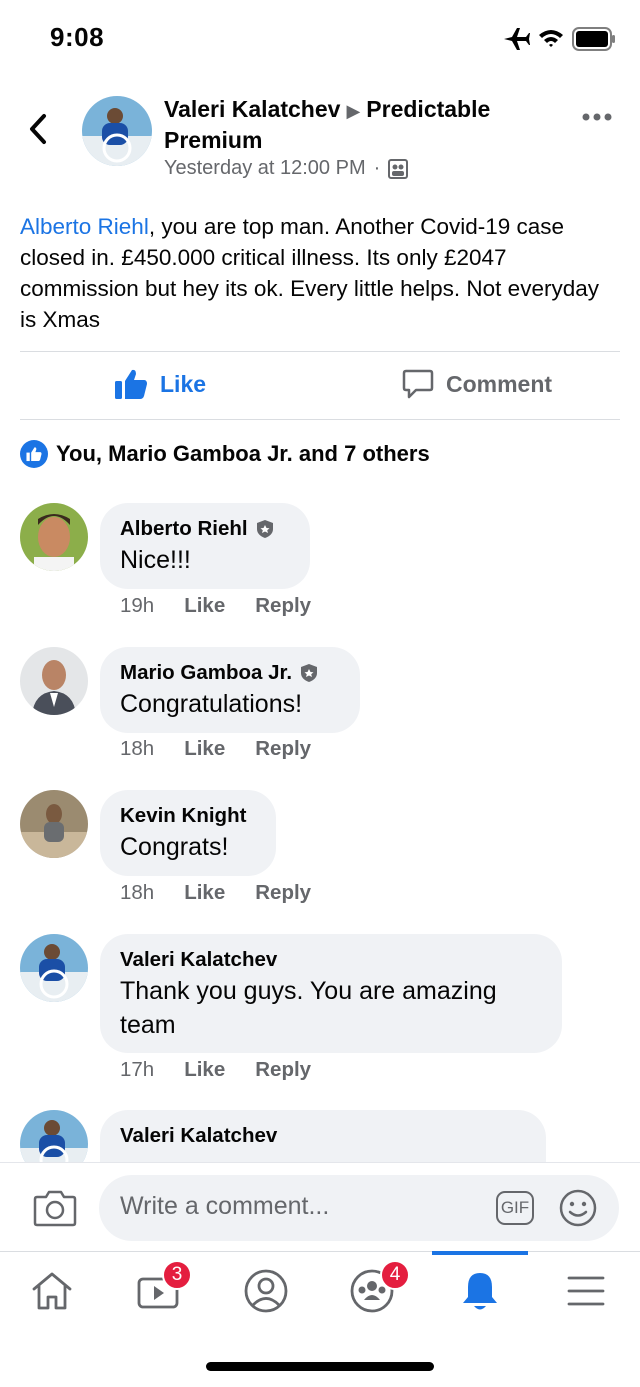 This screenshot has height=1387, width=640. What do you see at coordinates (174, 847) in the screenshot?
I see `comment-text: Congrats!` at bounding box center [174, 847].